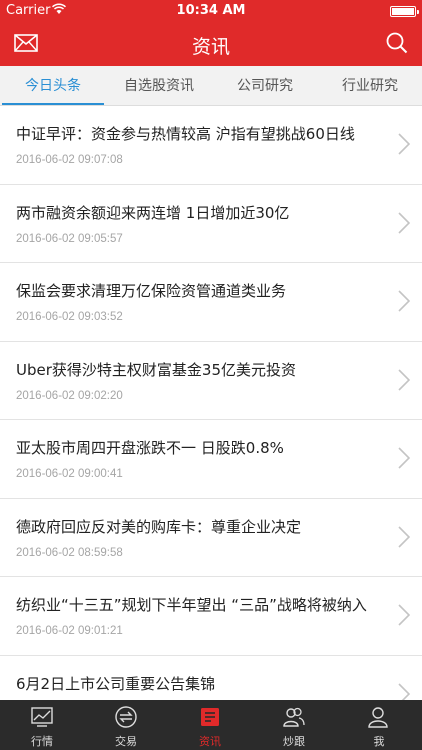  Describe the element at coordinates (265, 86) in the screenshot. I see `tab-company-research: 公司研究` at that location.